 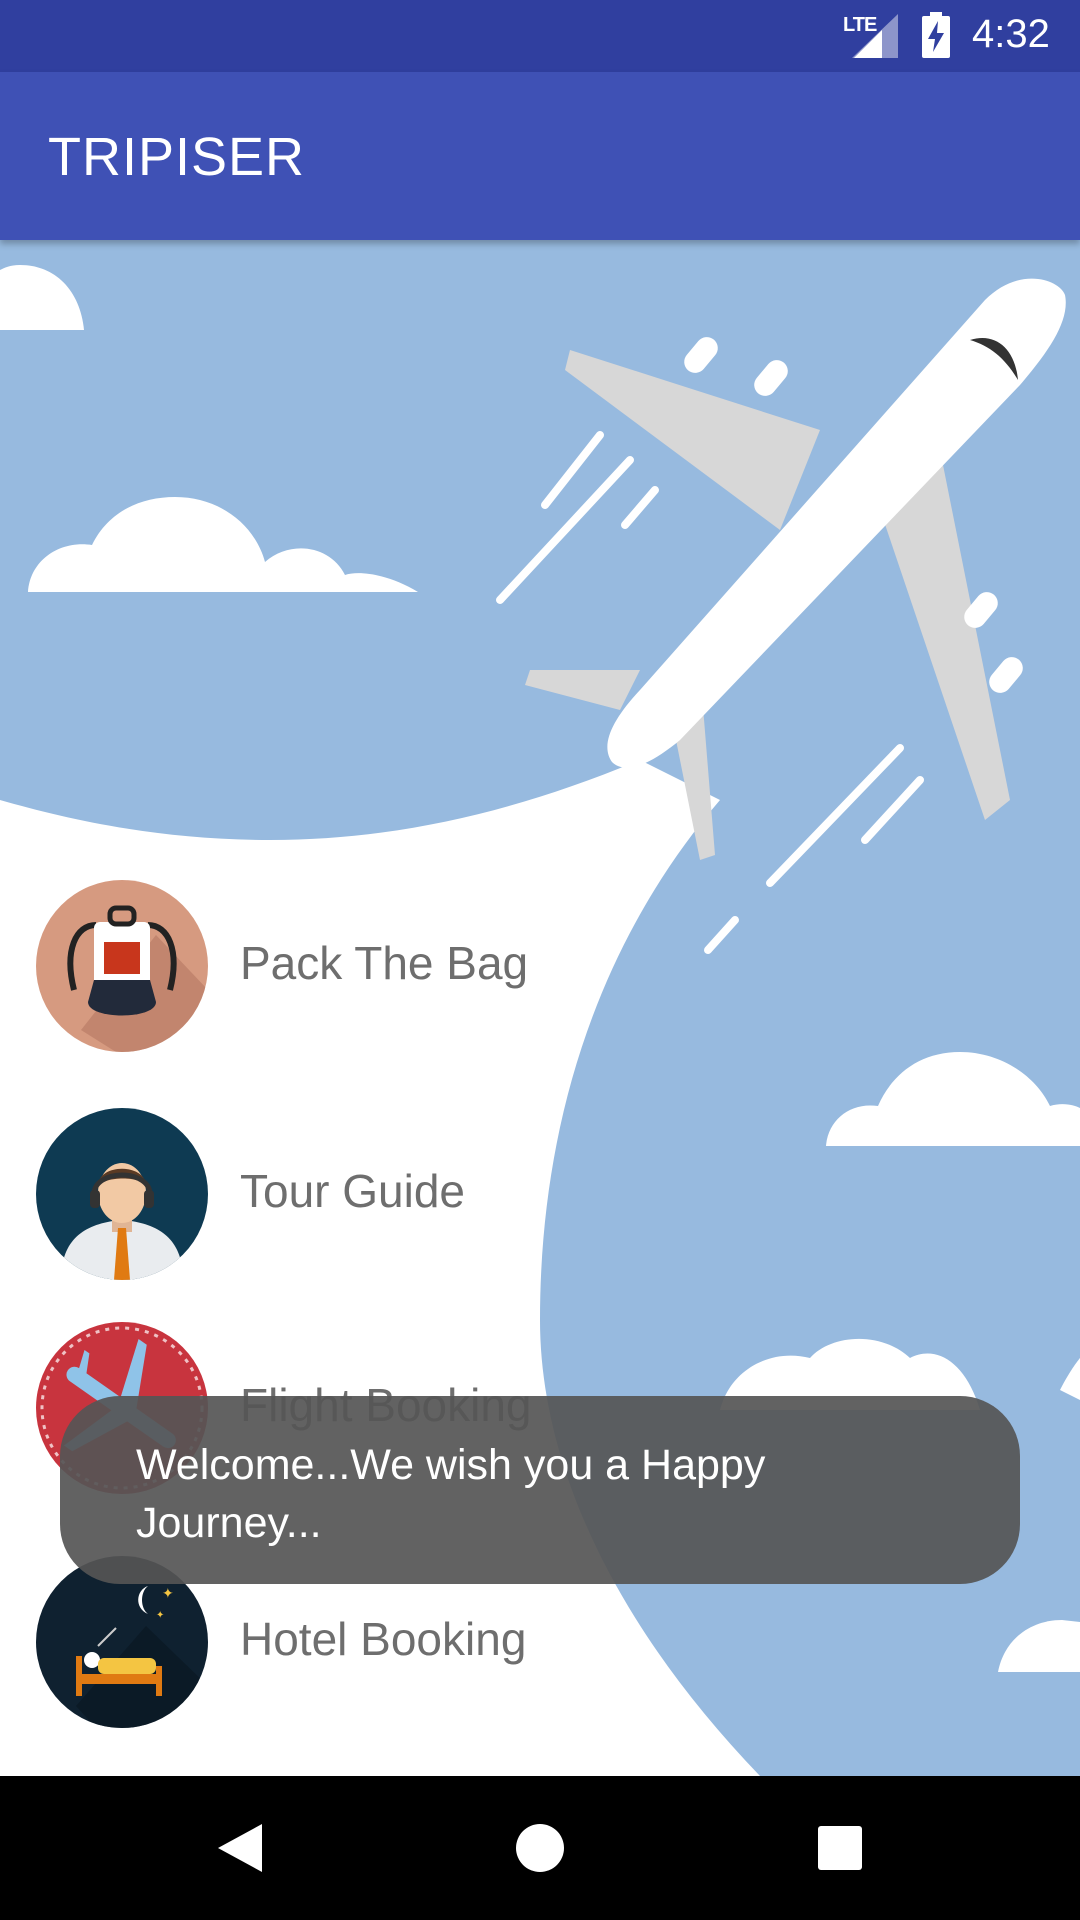 What do you see at coordinates (353, 1191) in the screenshot?
I see `menu-item-label: Tour Guide` at bounding box center [353, 1191].